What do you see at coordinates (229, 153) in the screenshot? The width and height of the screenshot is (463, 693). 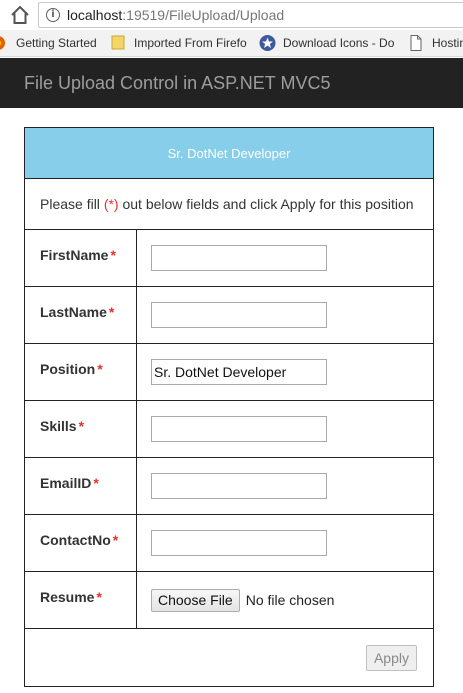 I see `position-header: Sr. DotNet Developer` at bounding box center [229, 153].